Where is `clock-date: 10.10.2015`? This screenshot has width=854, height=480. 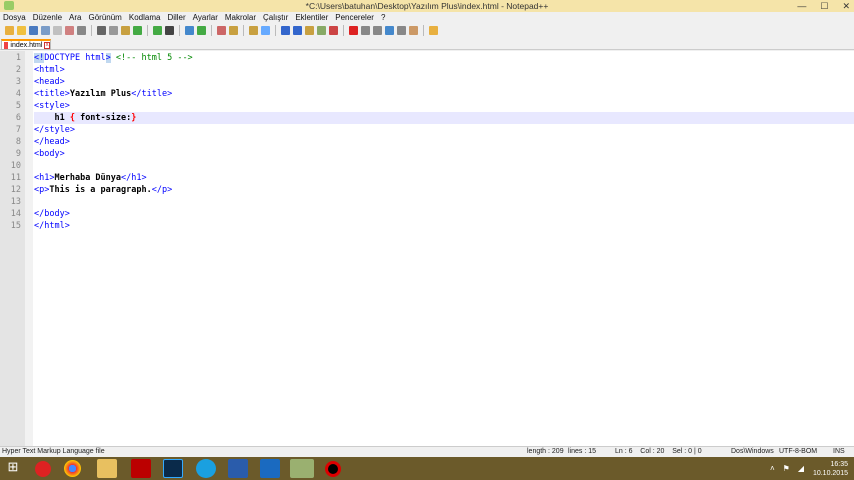
clock-date: 10.10.2015 is located at coordinates (830, 473).